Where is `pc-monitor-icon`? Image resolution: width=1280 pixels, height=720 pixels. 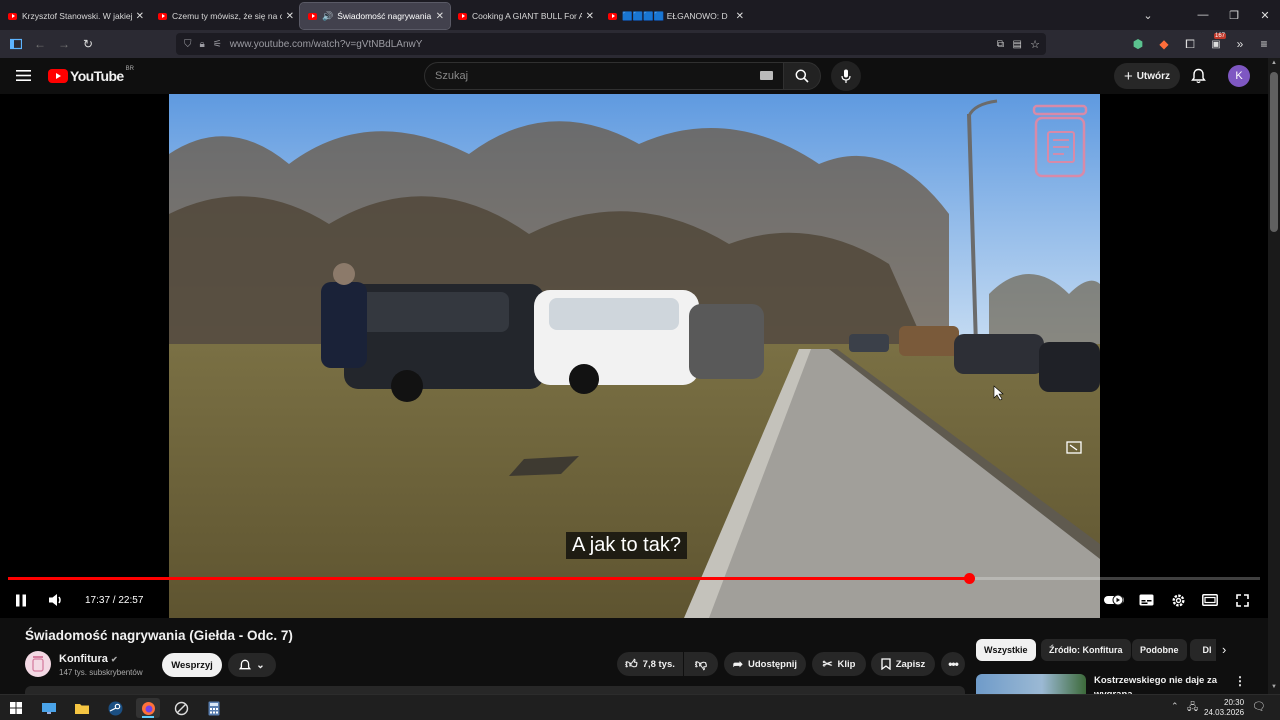
pc-monitor-icon is located at coordinates (49, 708).